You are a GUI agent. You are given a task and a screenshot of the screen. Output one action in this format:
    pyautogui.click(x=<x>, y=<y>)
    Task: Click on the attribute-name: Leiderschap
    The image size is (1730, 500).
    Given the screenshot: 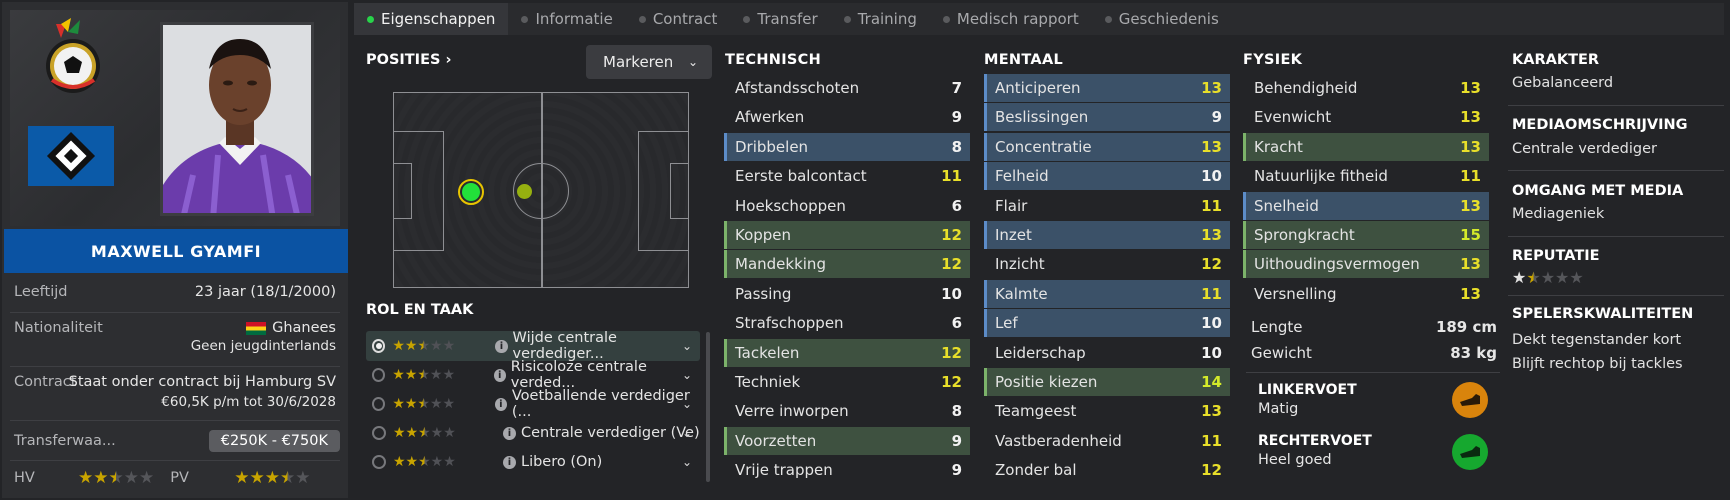 What is the action you would take?
    pyautogui.click(x=1040, y=352)
    